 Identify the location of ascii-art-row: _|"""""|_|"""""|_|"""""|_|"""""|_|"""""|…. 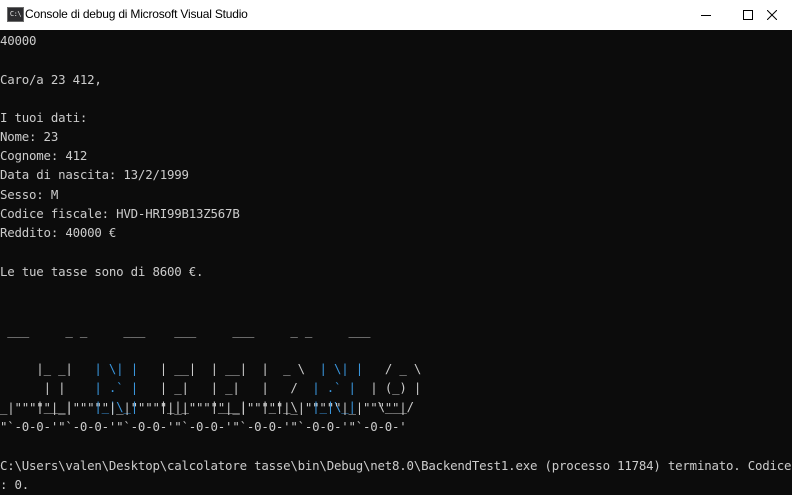
(203, 407).